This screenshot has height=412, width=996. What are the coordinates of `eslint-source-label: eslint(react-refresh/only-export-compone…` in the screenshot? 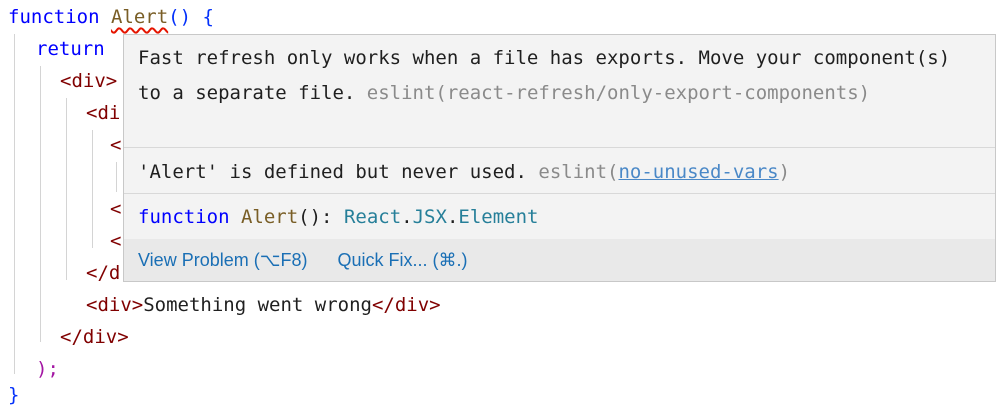 It's located at (618, 93).